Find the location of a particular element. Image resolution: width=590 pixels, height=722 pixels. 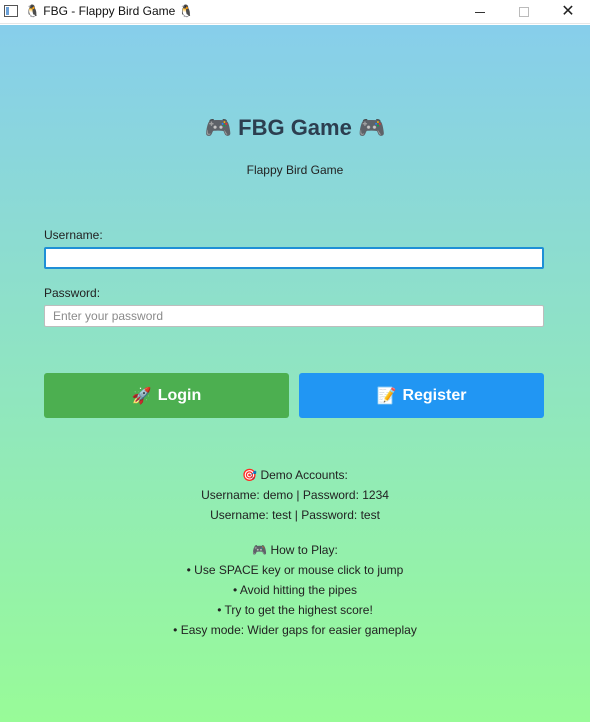

username-label: Username: is located at coordinates (73, 235).